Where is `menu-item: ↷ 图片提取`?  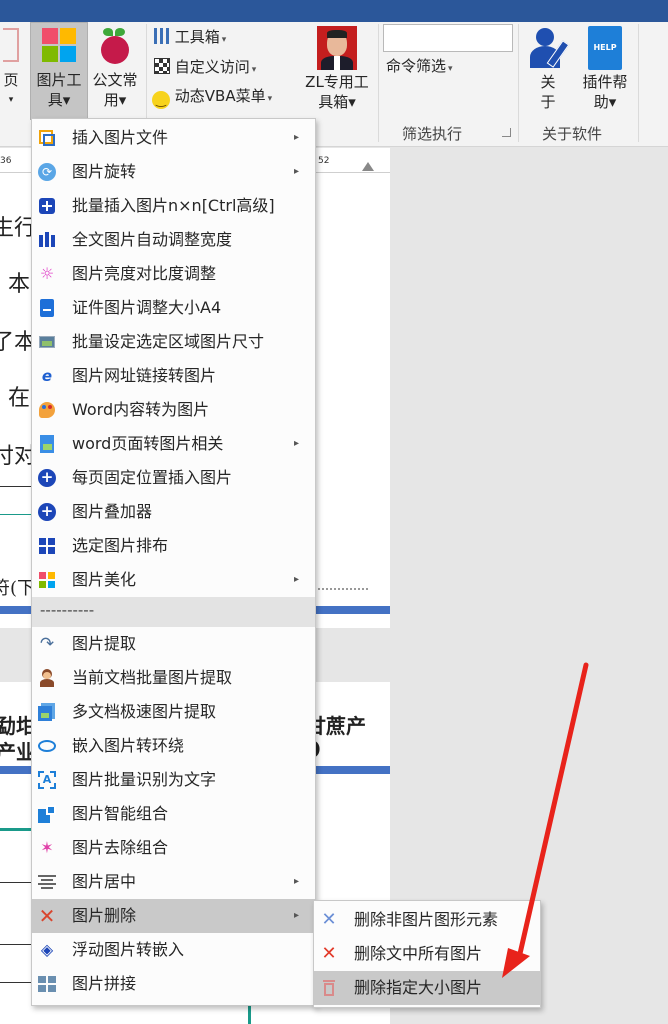
menu-item: ↷ 图片提取 is located at coordinates (173, 644).